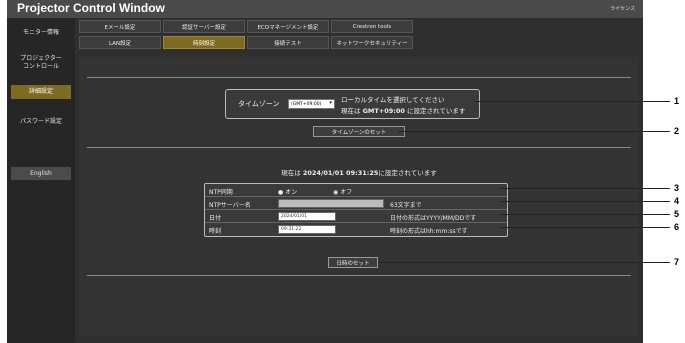  I want to click on callout-number-3: 3, so click(677, 188).